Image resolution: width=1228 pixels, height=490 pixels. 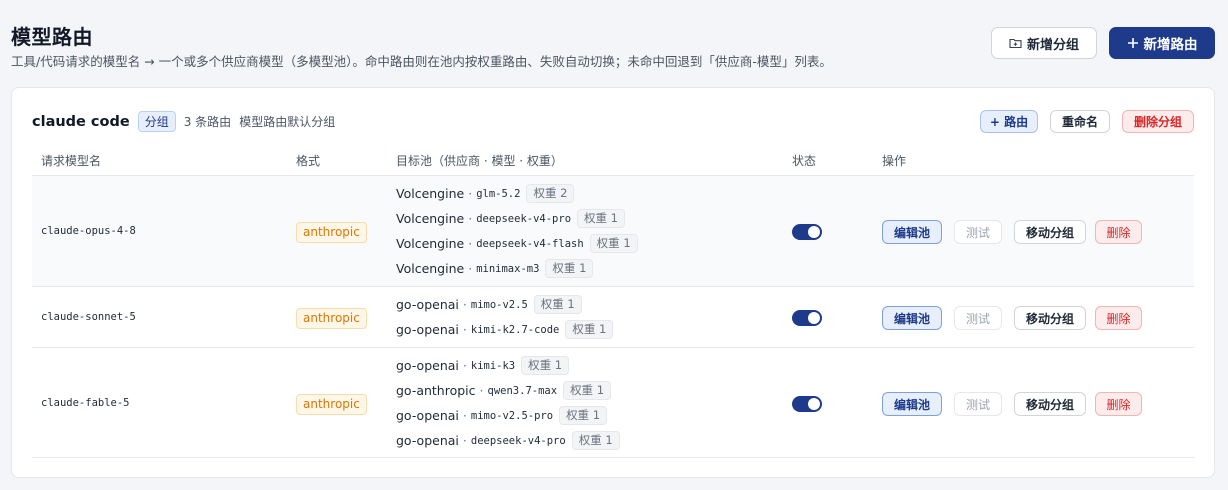 I want to click on column-header-actions: 操作, so click(x=894, y=161).